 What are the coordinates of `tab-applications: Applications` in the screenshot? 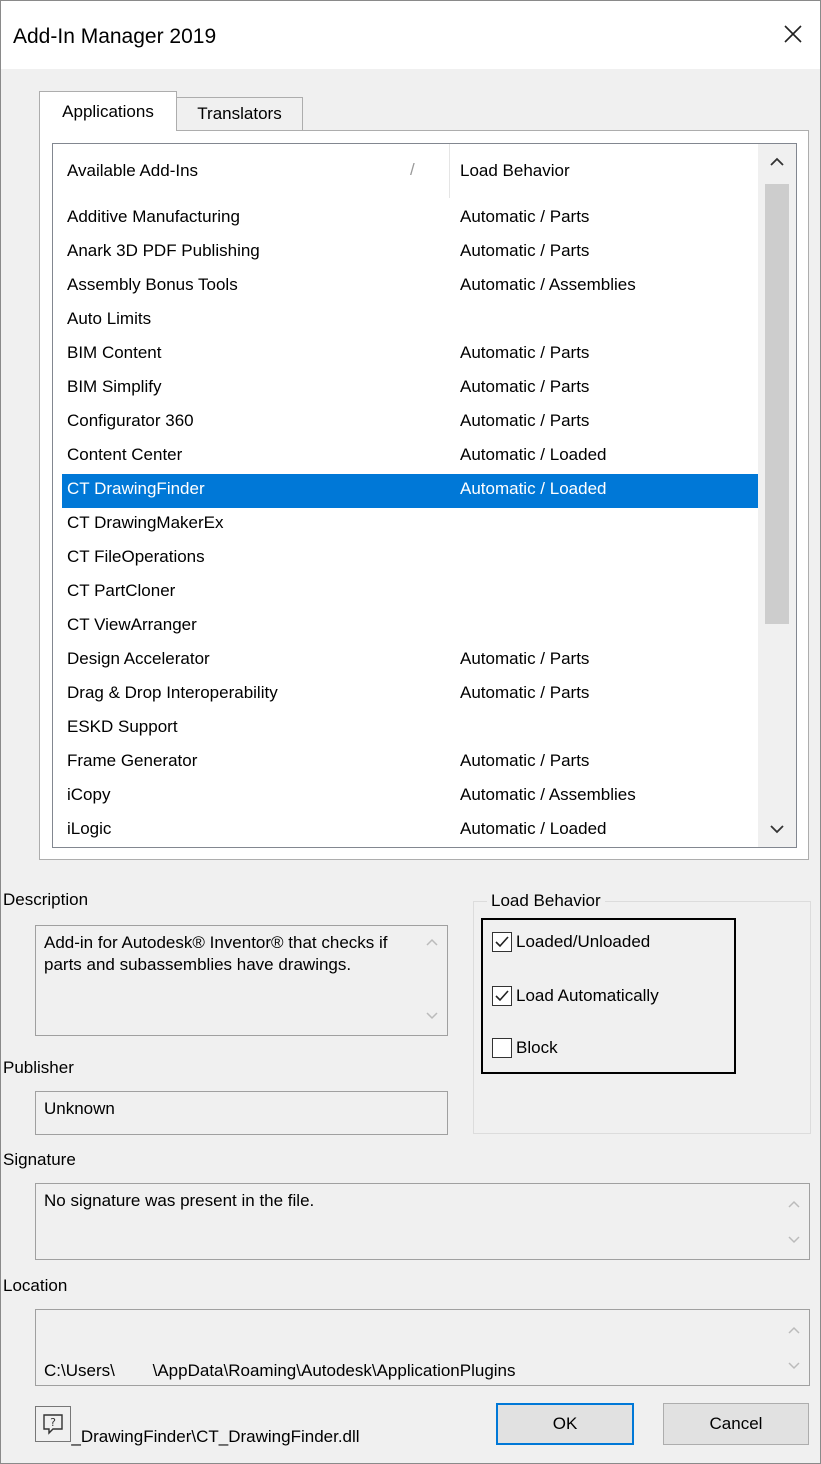 It's located at (108, 111).